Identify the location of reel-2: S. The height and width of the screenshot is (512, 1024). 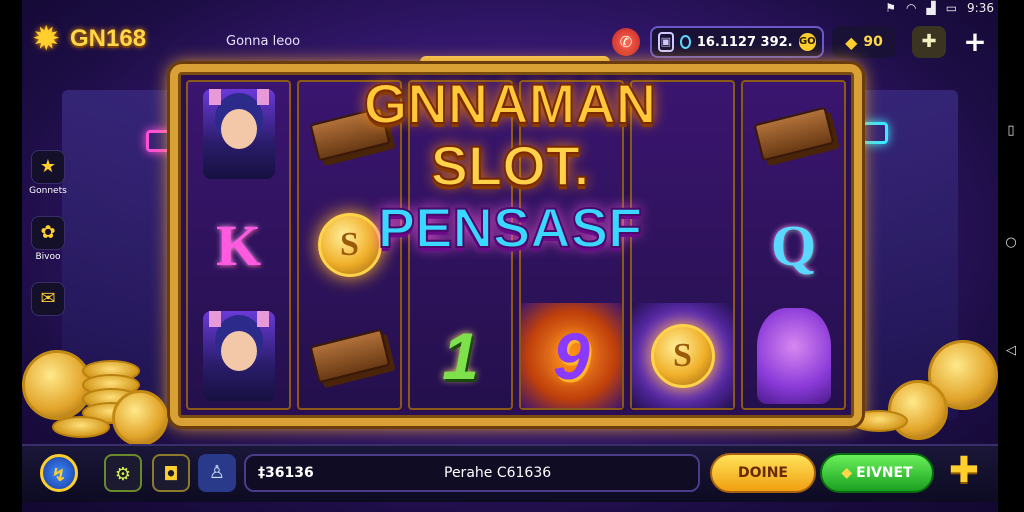
(349, 245).